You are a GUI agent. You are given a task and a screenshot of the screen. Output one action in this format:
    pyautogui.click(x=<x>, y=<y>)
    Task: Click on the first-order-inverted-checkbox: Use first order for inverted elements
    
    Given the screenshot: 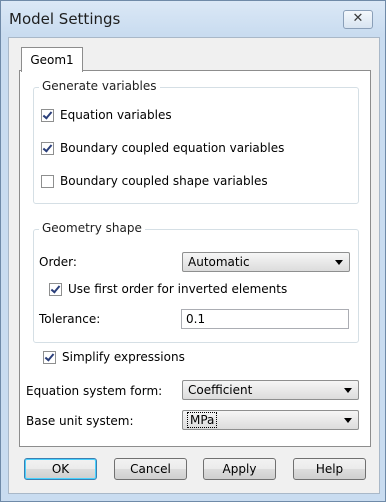 What is the action you would take?
    pyautogui.click(x=168, y=289)
    